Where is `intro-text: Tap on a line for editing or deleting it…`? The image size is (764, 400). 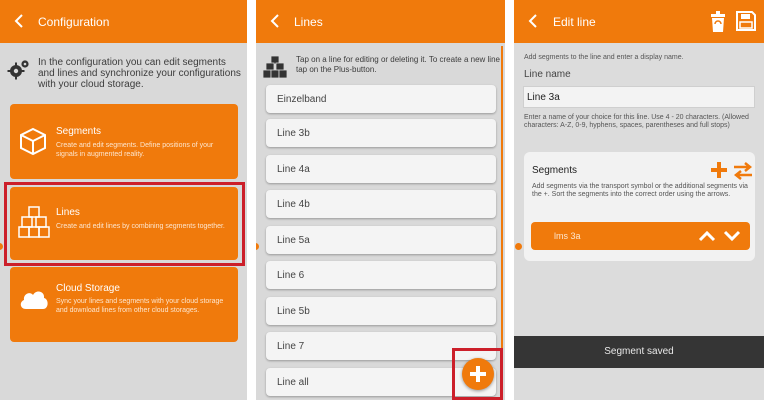 intro-text: Tap on a line for editing or deleting it… is located at coordinates (398, 64).